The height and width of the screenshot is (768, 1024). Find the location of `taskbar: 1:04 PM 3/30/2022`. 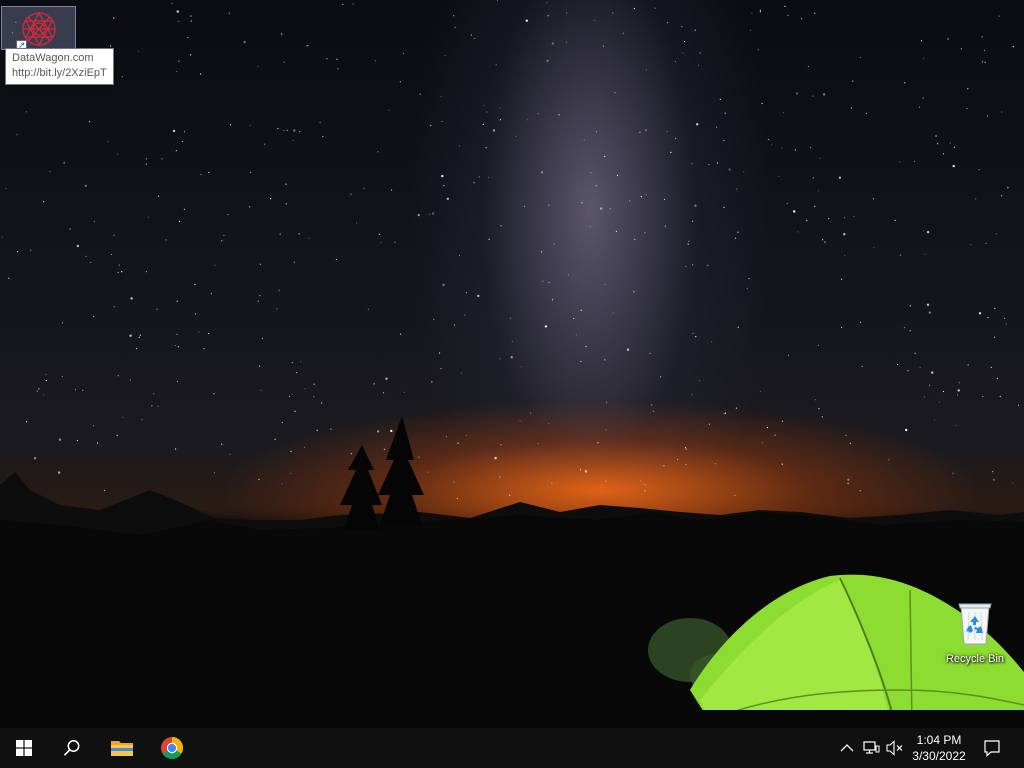

taskbar: 1:04 PM 3/30/2022 is located at coordinates (512, 748).